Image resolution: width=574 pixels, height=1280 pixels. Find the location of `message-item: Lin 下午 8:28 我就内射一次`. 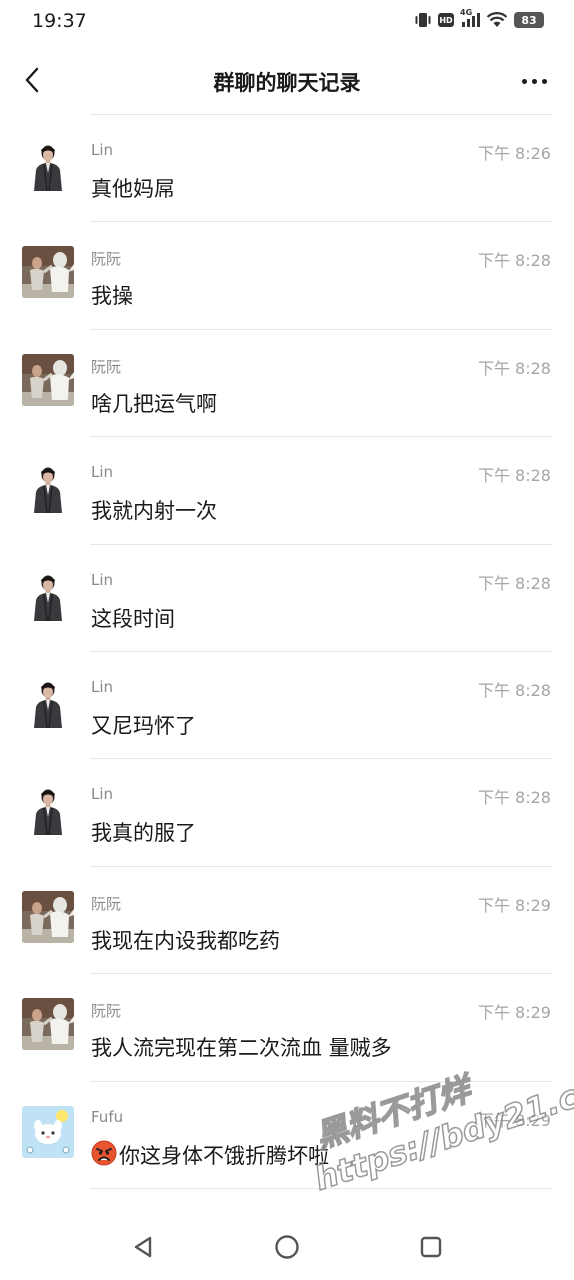

message-item: Lin 下午 8:28 我就内射一次 is located at coordinates (287, 491).